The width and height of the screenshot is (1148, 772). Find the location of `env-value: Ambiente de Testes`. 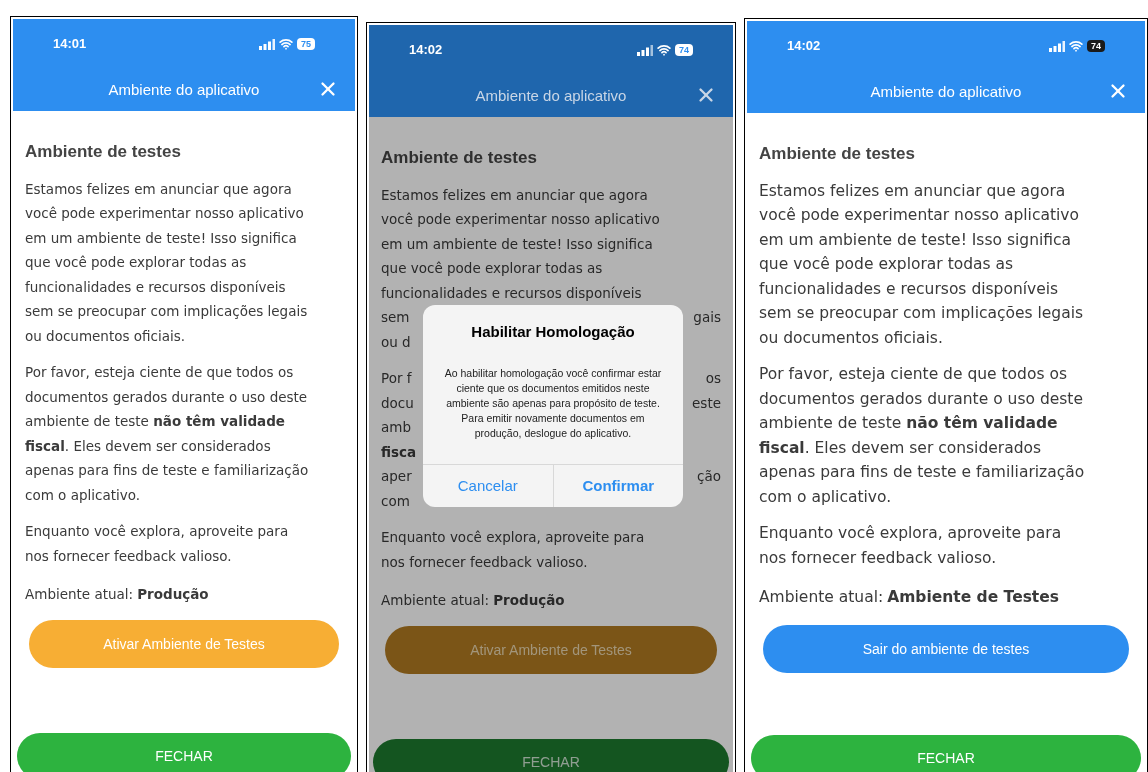

env-value: Ambiente de Testes is located at coordinates (973, 597).